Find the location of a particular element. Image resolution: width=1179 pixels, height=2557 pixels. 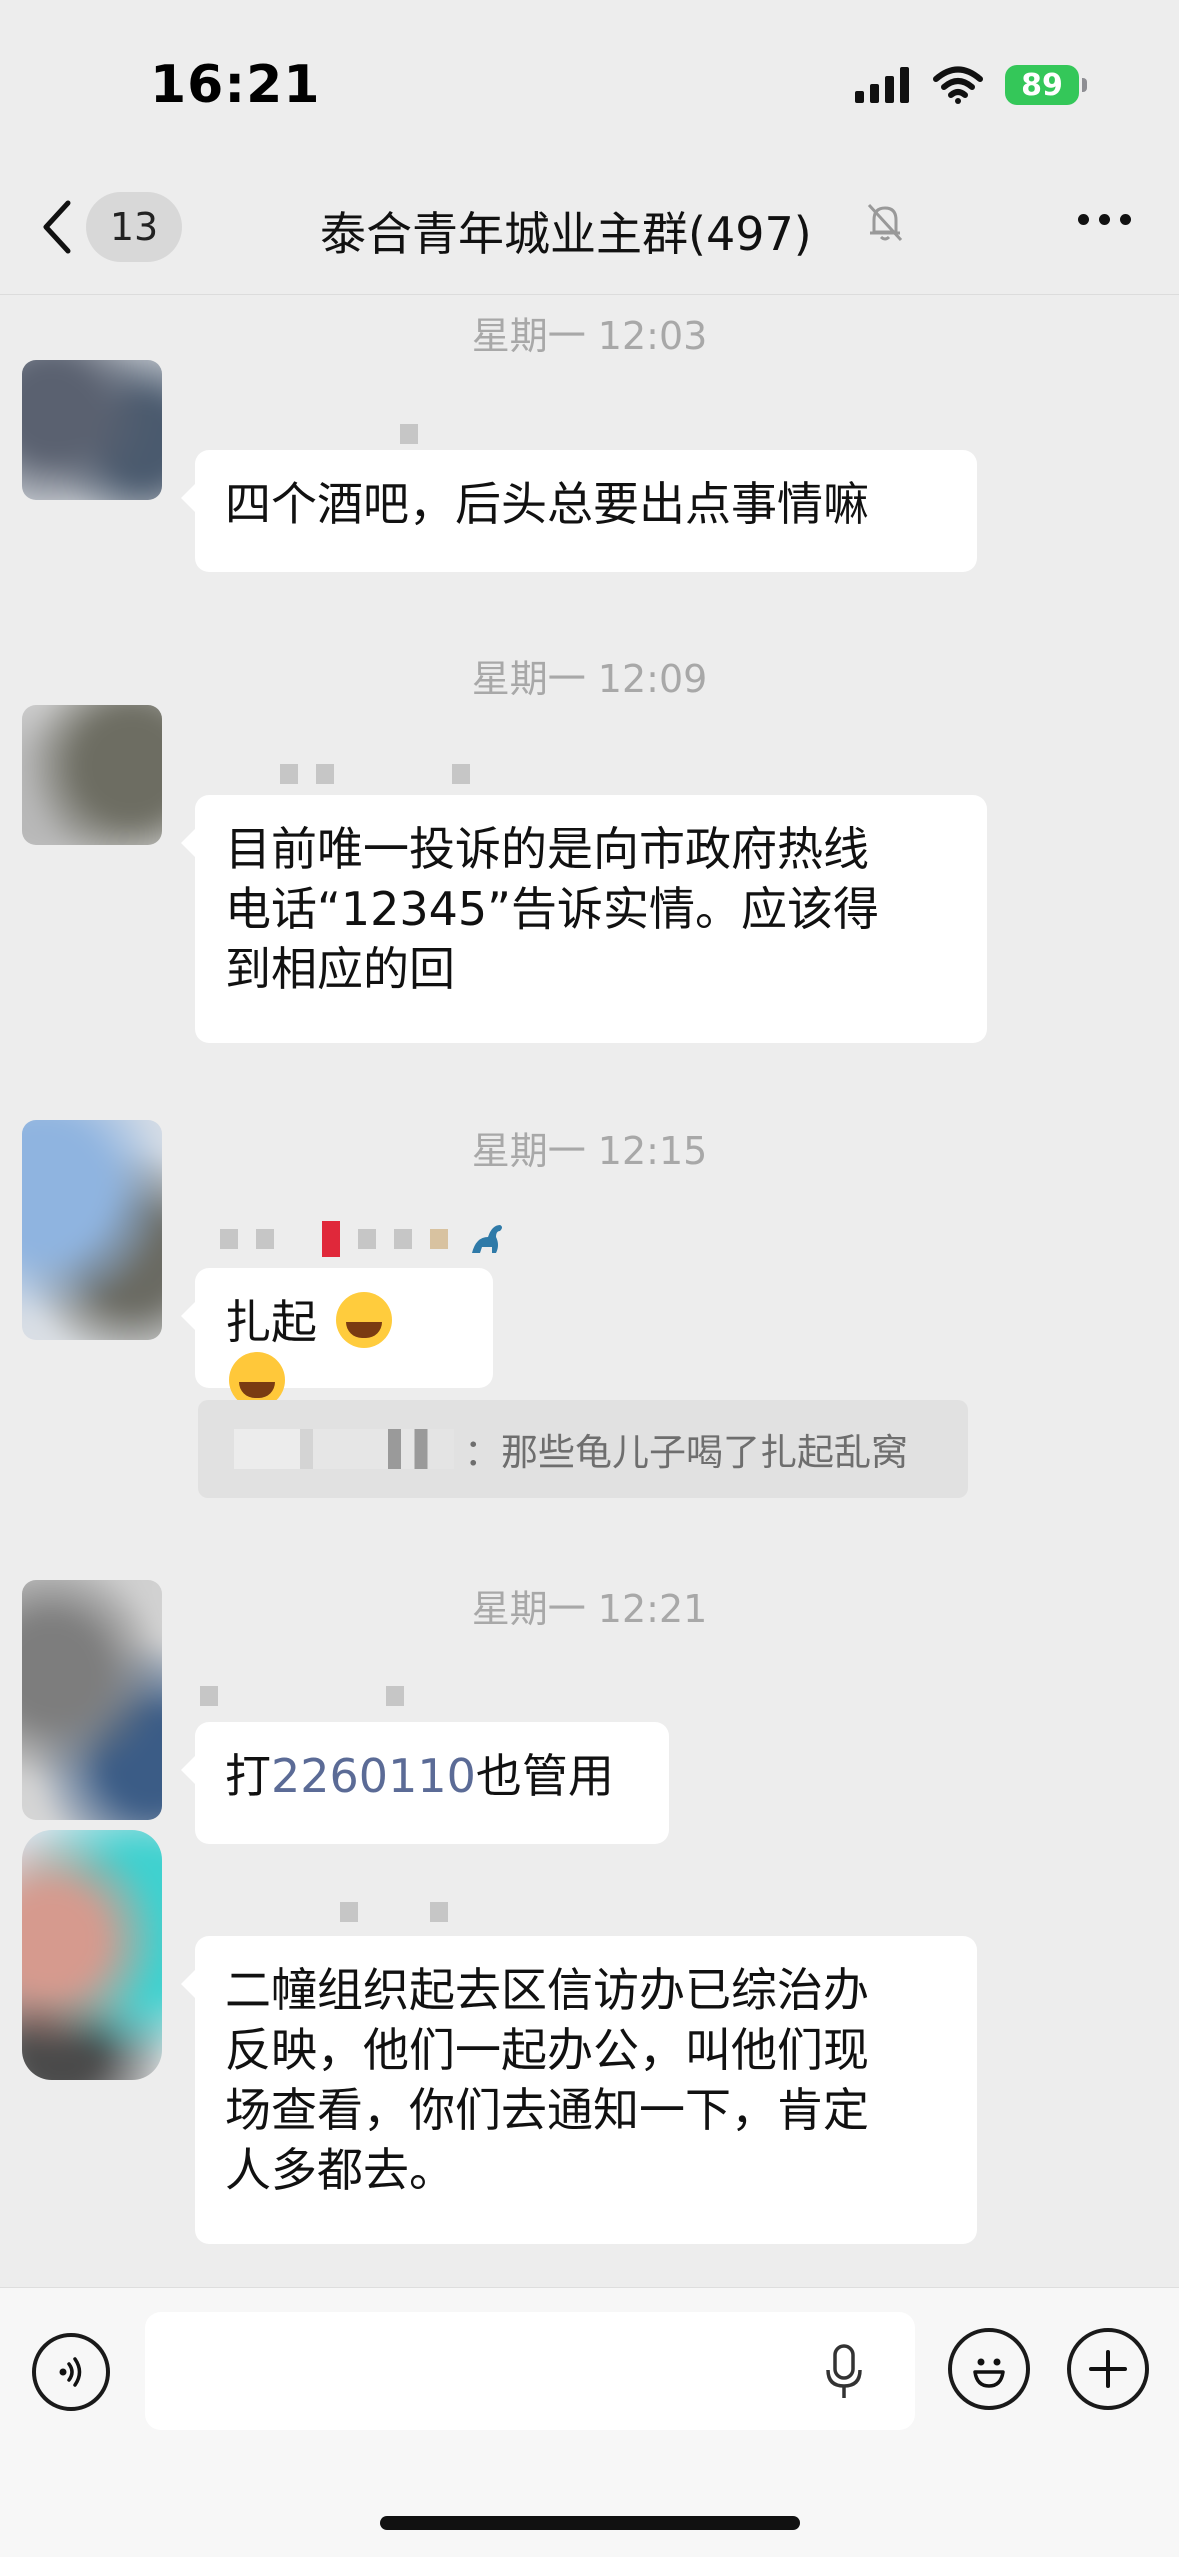

voice-toggle-icon is located at coordinates (70, 2372).